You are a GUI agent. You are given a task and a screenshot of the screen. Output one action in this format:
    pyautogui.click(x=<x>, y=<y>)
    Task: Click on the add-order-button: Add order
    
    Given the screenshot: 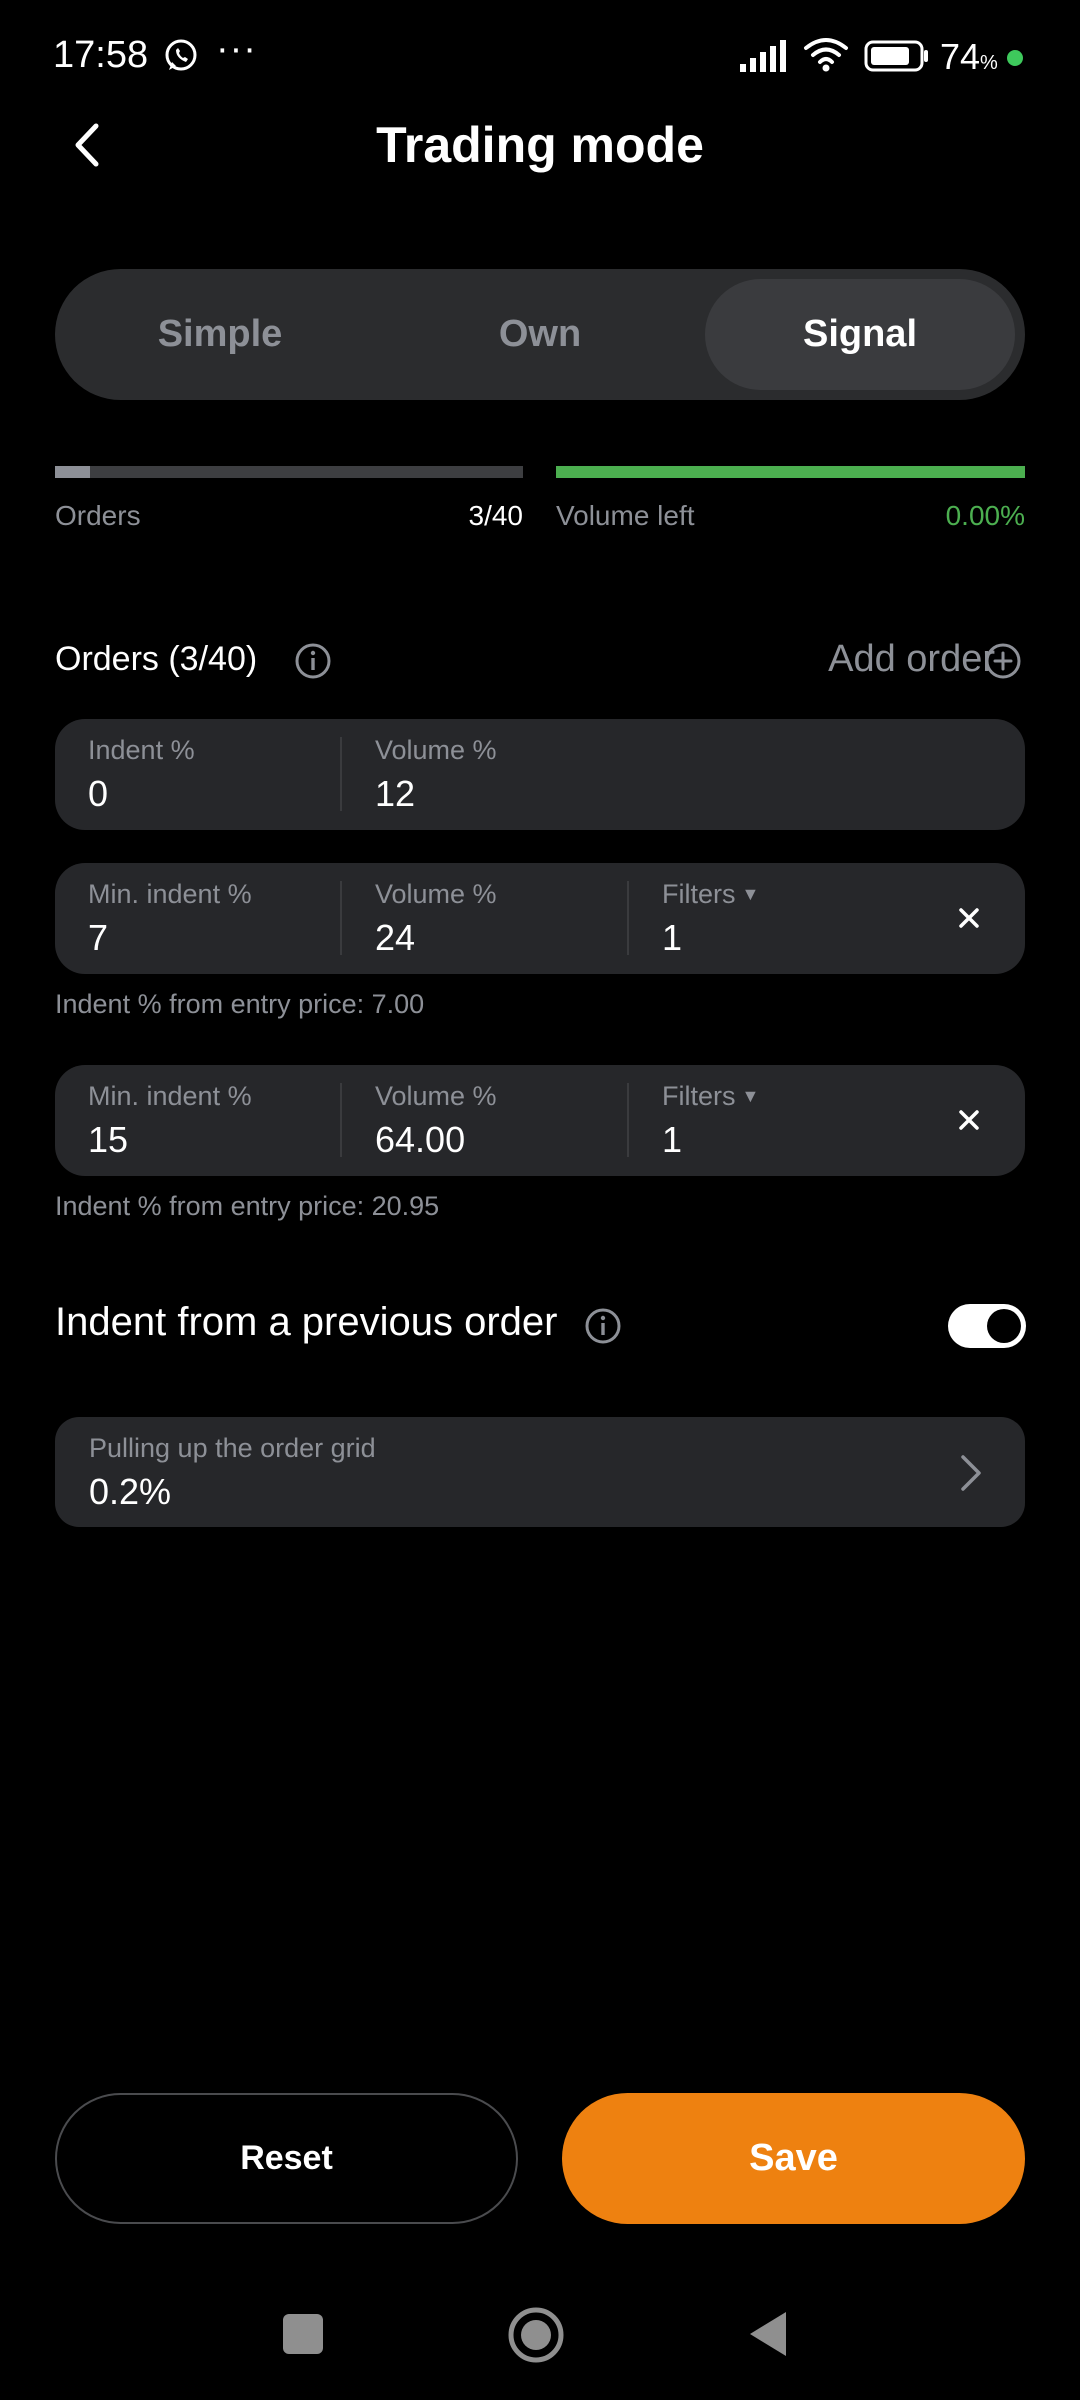 What is the action you would take?
    pyautogui.click(x=911, y=659)
    